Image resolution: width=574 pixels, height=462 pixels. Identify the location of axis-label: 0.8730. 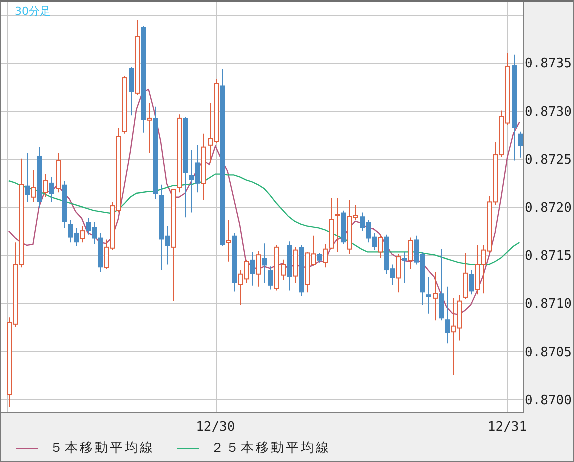
(548, 112).